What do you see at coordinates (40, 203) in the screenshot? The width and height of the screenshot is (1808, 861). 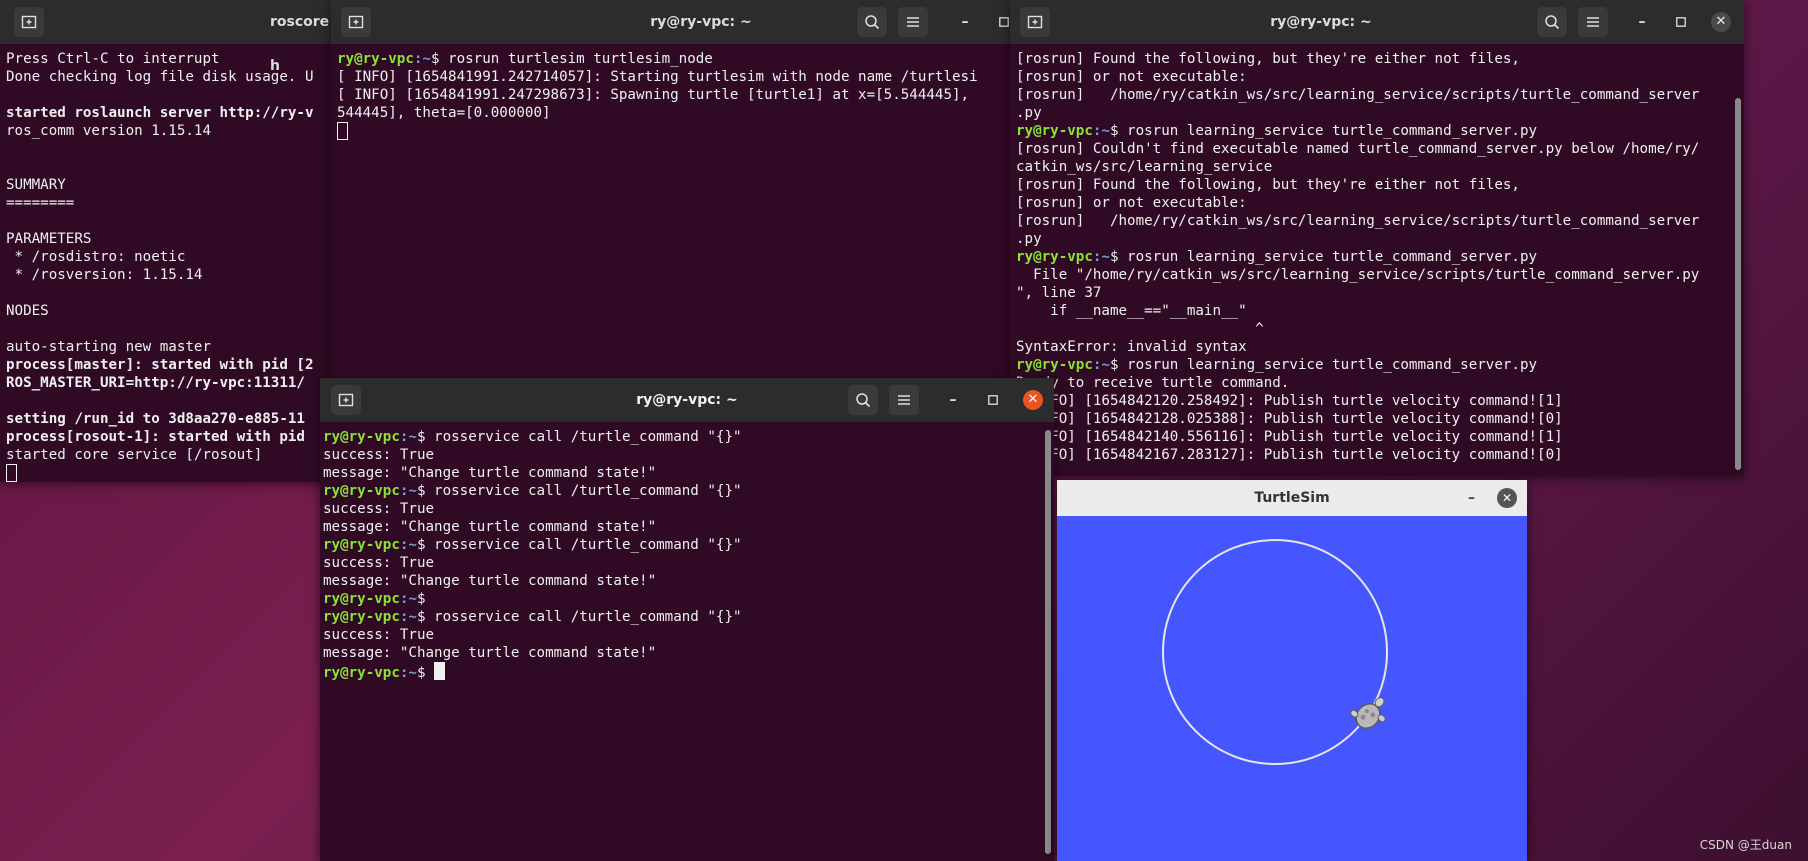 I see `output-text: ========` at bounding box center [40, 203].